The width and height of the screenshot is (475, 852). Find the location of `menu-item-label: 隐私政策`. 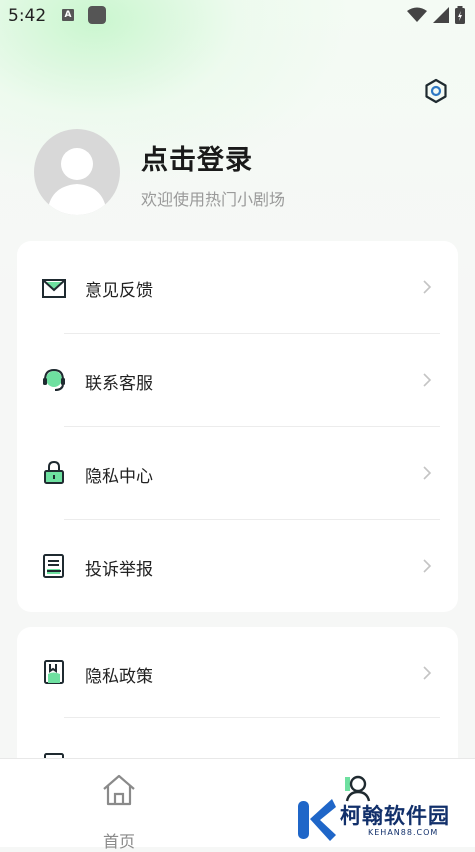

menu-item-label: 隐私政策 is located at coordinates (119, 677).